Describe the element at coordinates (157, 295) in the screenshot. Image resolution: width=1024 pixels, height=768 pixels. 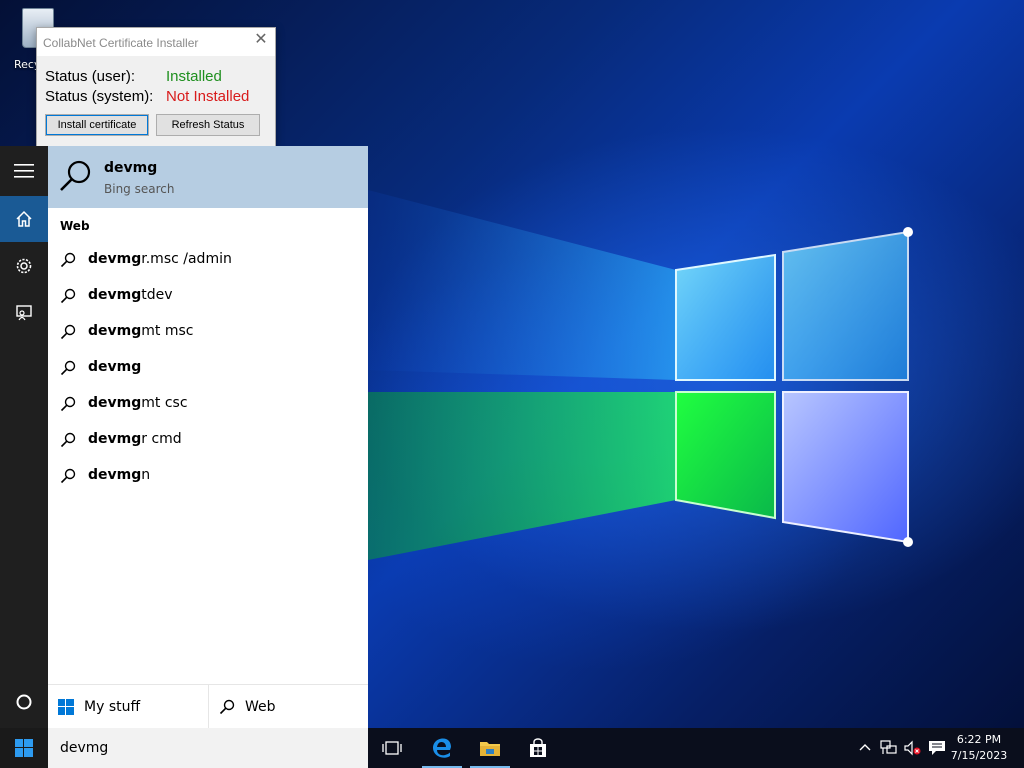
I see `suggestion-rest-text: tdev` at that location.